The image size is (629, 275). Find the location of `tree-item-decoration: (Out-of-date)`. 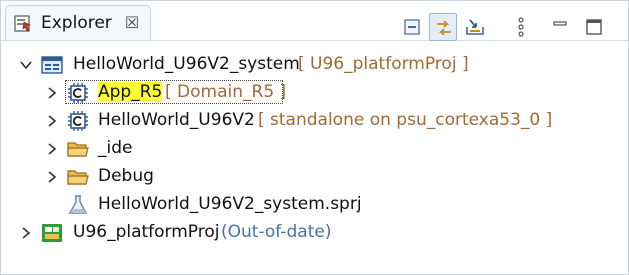

tree-item-decoration: (Out-of-date) is located at coordinates (276, 232).